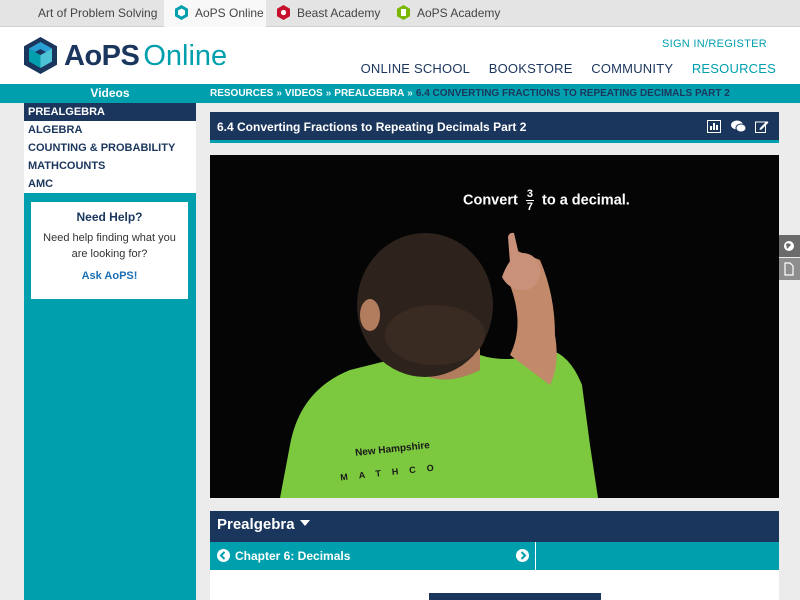 This screenshot has width=800, height=600. Describe the element at coordinates (110, 184) in the screenshot. I see `sidebar-item-amc: AMC` at that location.